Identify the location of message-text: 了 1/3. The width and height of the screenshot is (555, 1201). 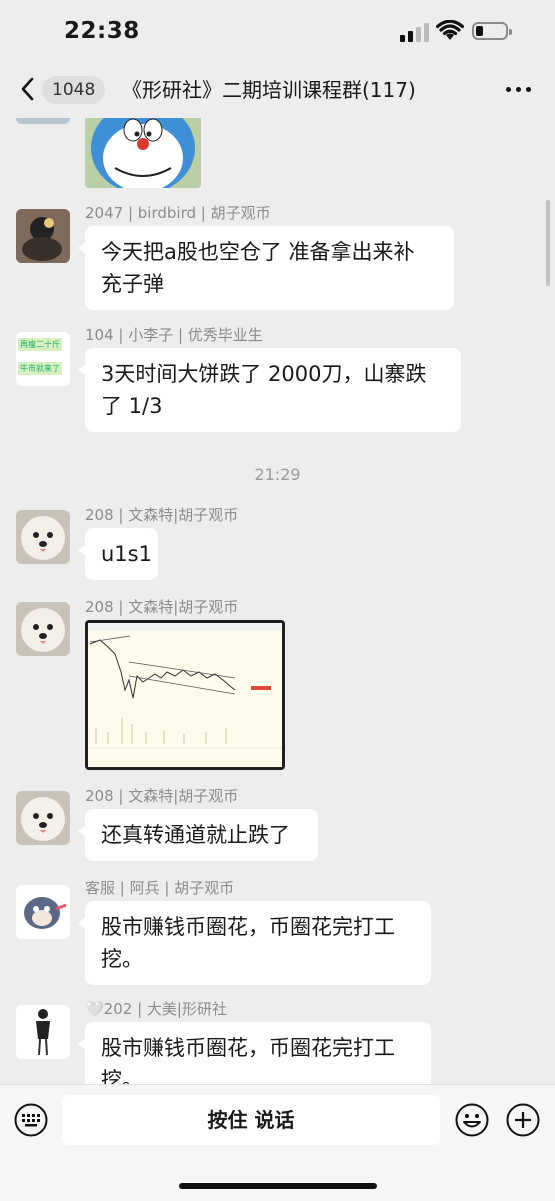
(132, 406).